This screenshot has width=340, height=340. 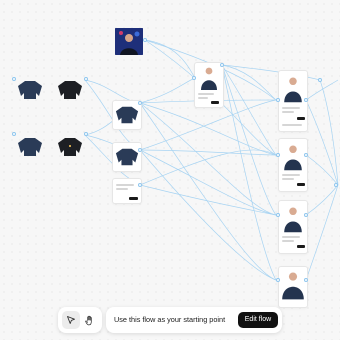 I want to click on select-tool-button, so click(x=71, y=320).